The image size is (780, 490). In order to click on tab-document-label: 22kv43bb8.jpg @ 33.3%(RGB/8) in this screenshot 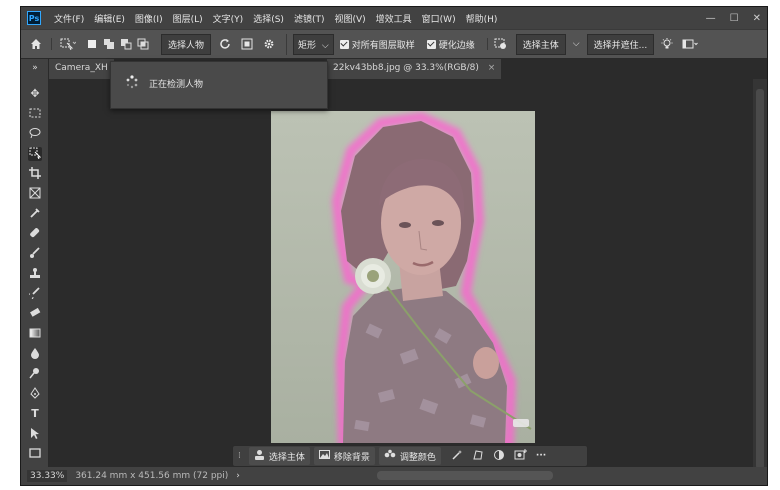, I will do `click(406, 68)`.